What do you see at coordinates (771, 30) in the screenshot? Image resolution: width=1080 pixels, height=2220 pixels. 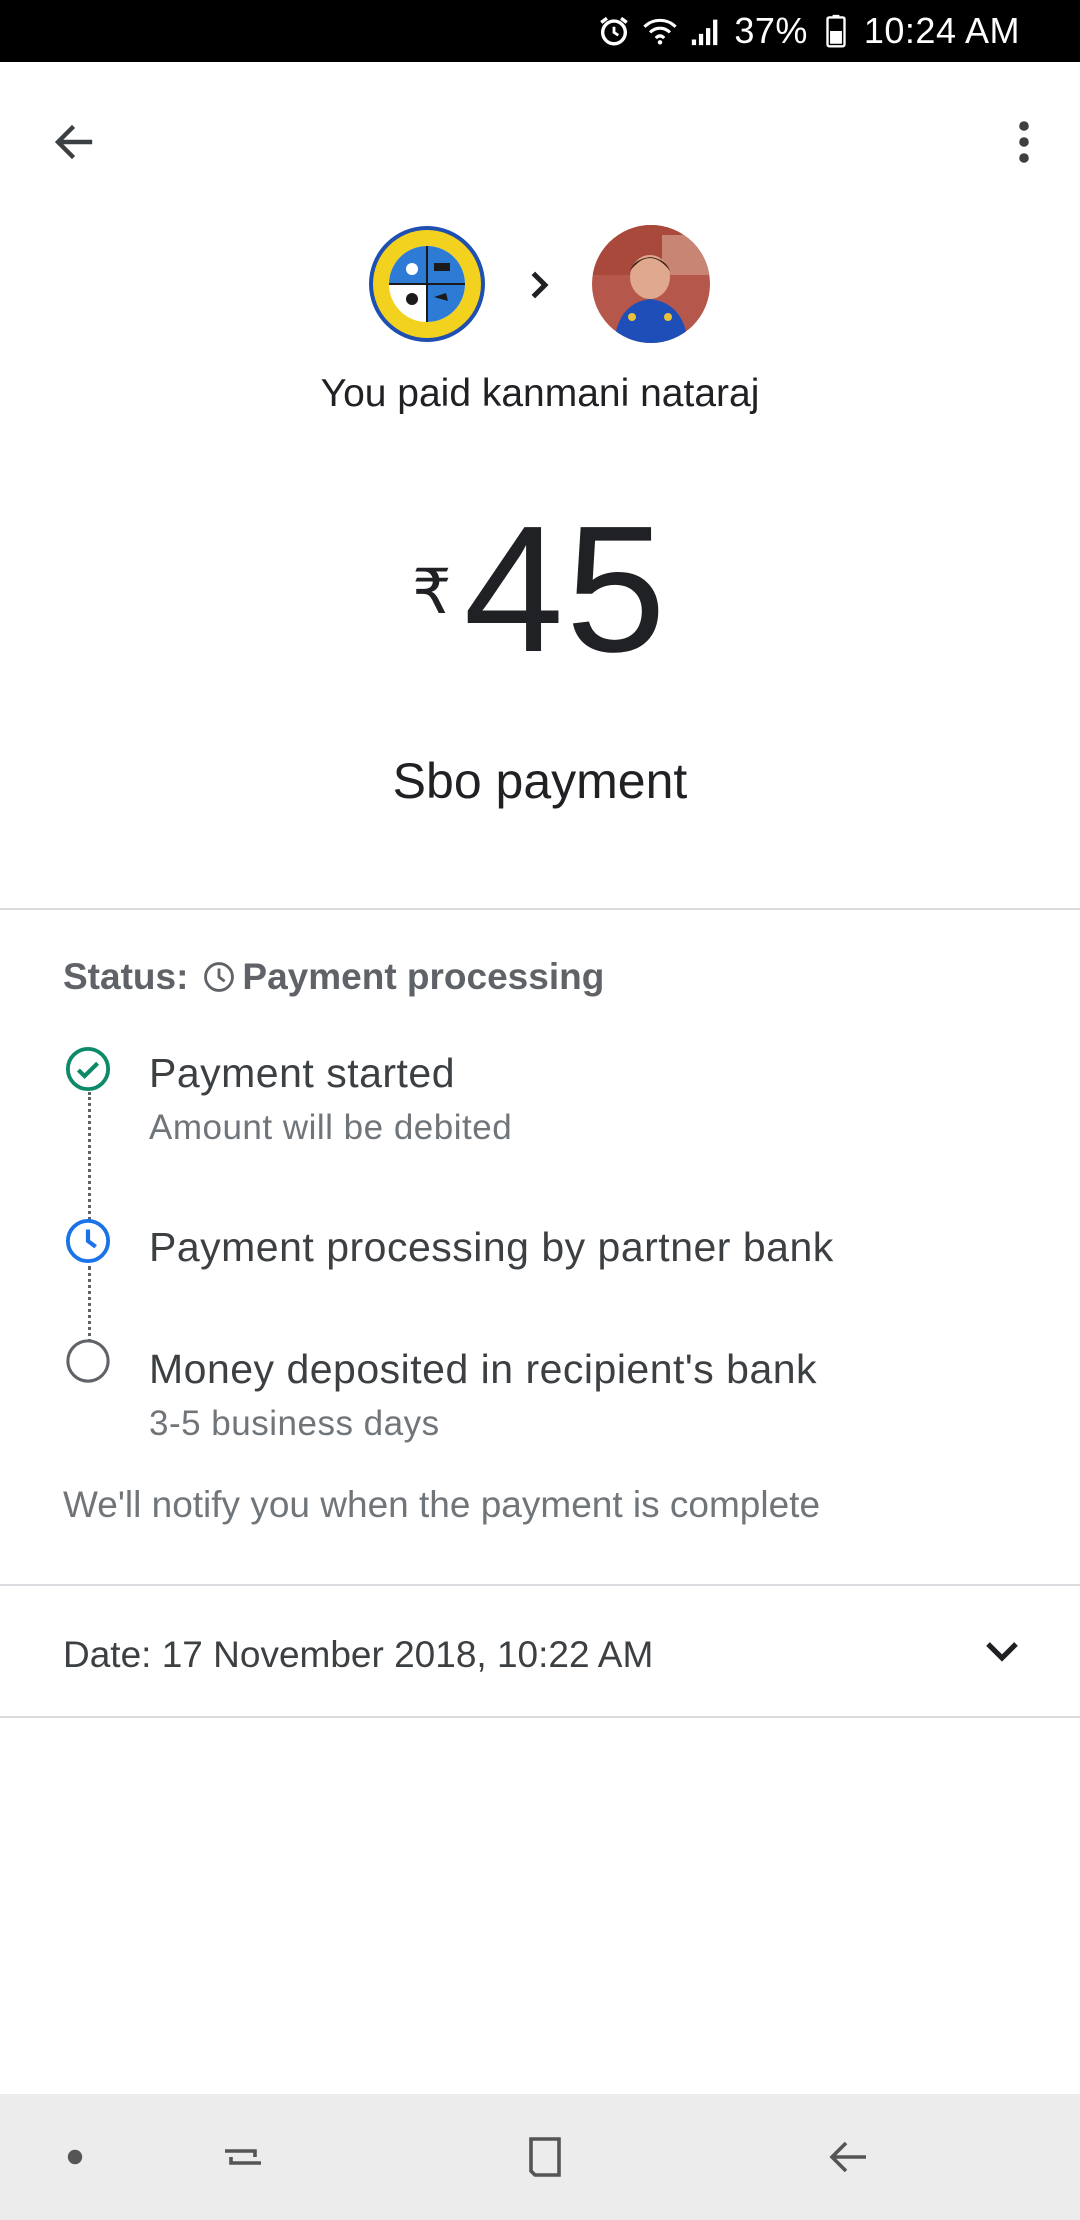 I see `battery-percent: 37%` at bounding box center [771, 30].